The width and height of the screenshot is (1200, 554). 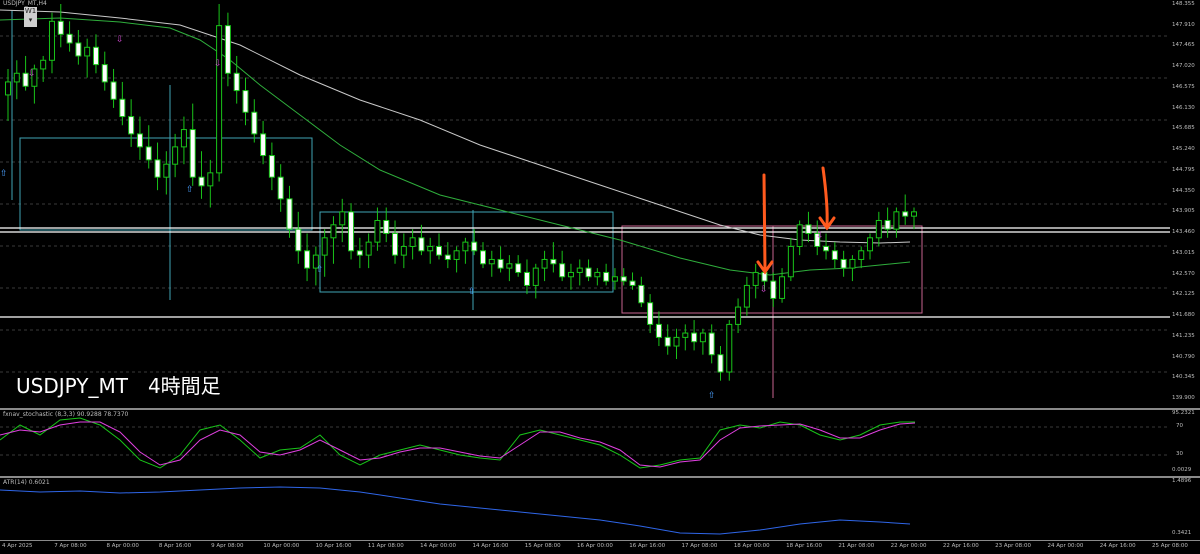 I want to click on time-axis-label: 7 Apr 08:00, so click(x=70, y=546).